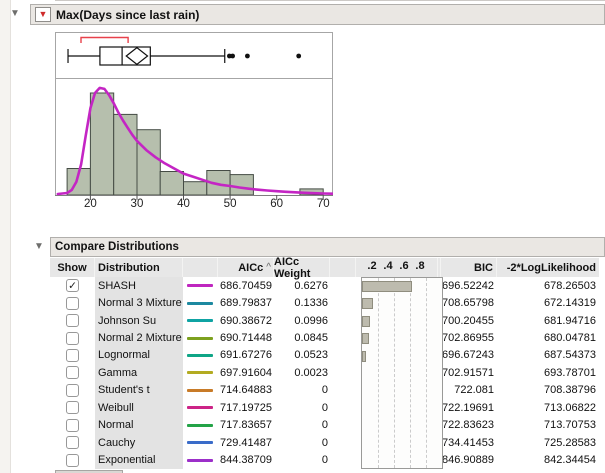 Image resolution: width=605 pixels, height=473 pixels. I want to click on column-header-aicc-weight: AICc Weight, so click(302, 268).